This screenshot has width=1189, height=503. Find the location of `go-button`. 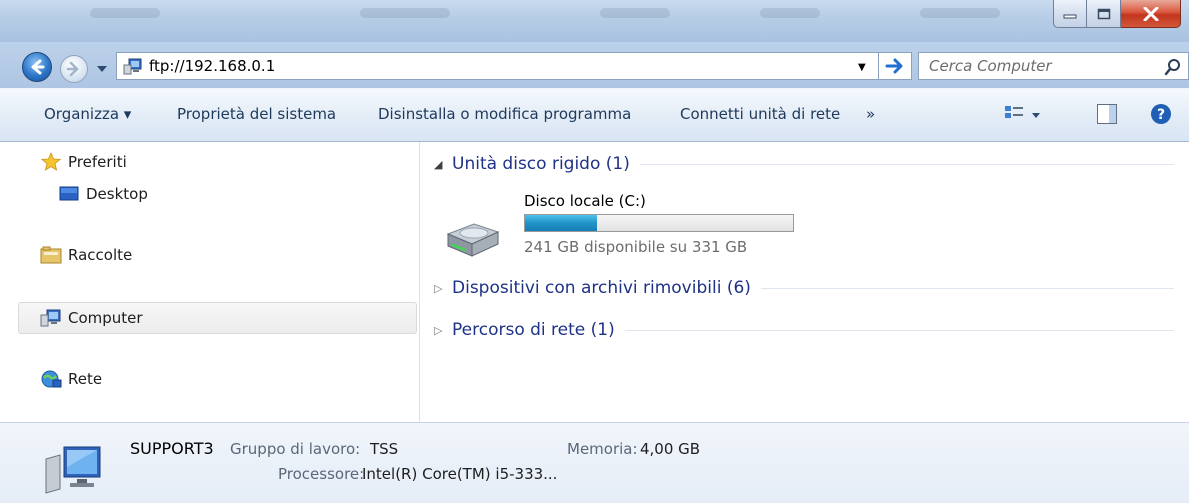

go-button is located at coordinates (895, 66).